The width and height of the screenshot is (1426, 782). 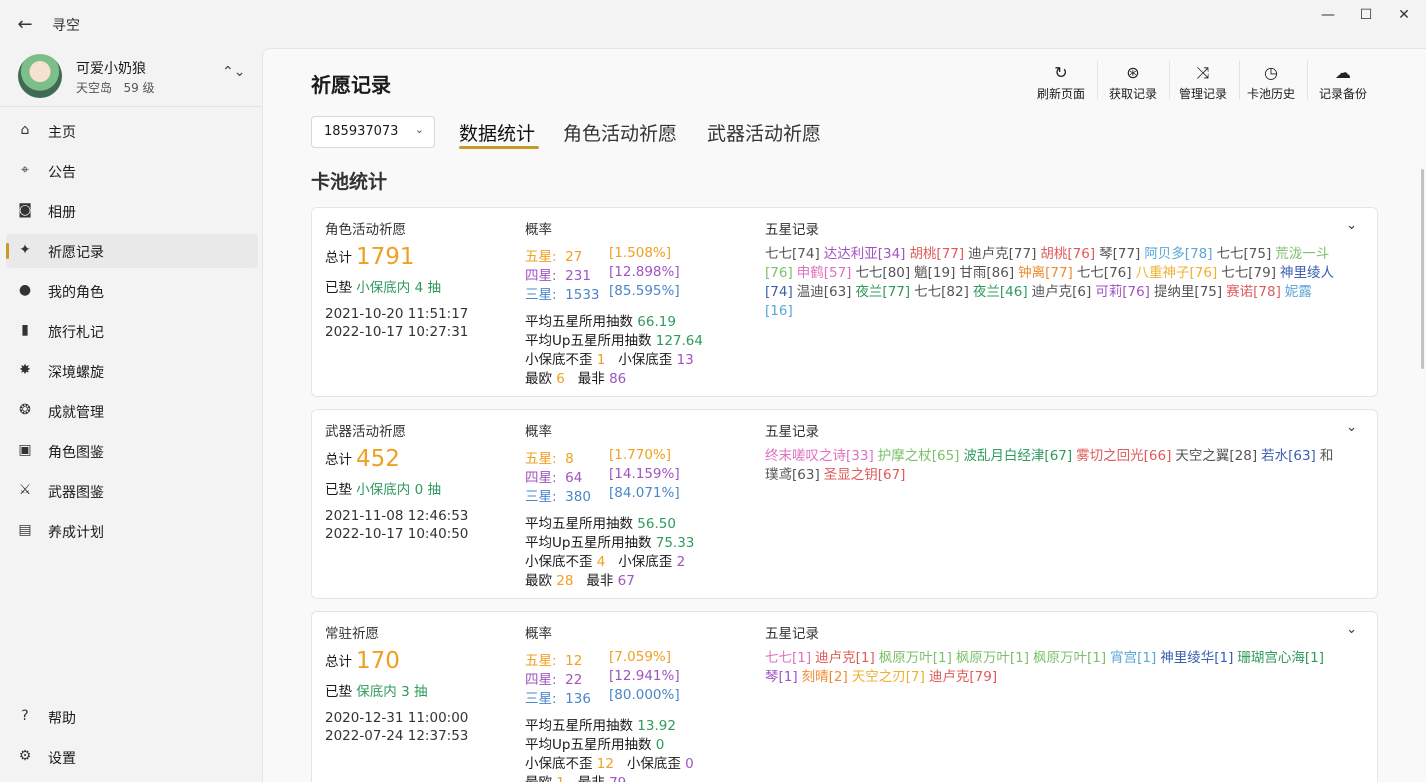 What do you see at coordinates (602, 274) in the screenshot?
I see `four-star-rate: 四星: 231 [12.898%]` at bounding box center [602, 274].